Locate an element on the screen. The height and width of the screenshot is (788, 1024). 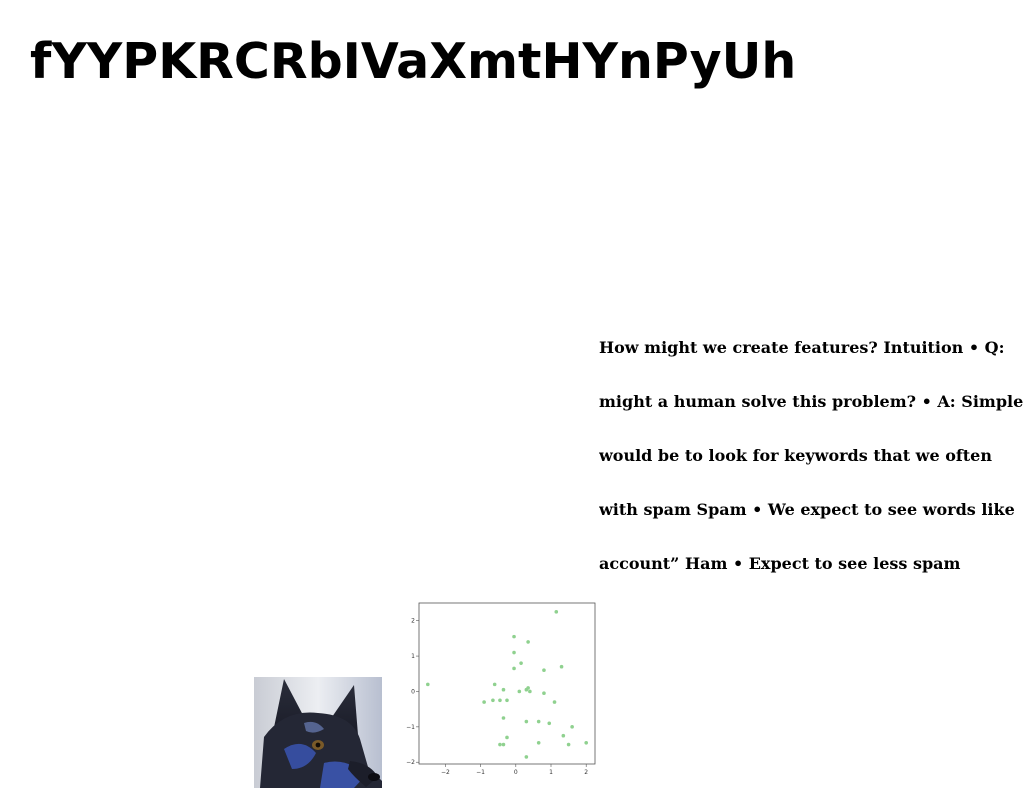
plot-frame is located at coordinates (507, 683).